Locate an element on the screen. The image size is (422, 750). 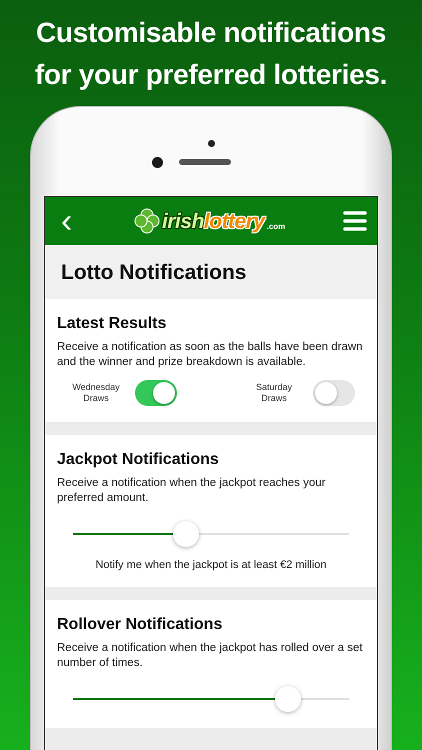
menu-button is located at coordinates (354, 221).